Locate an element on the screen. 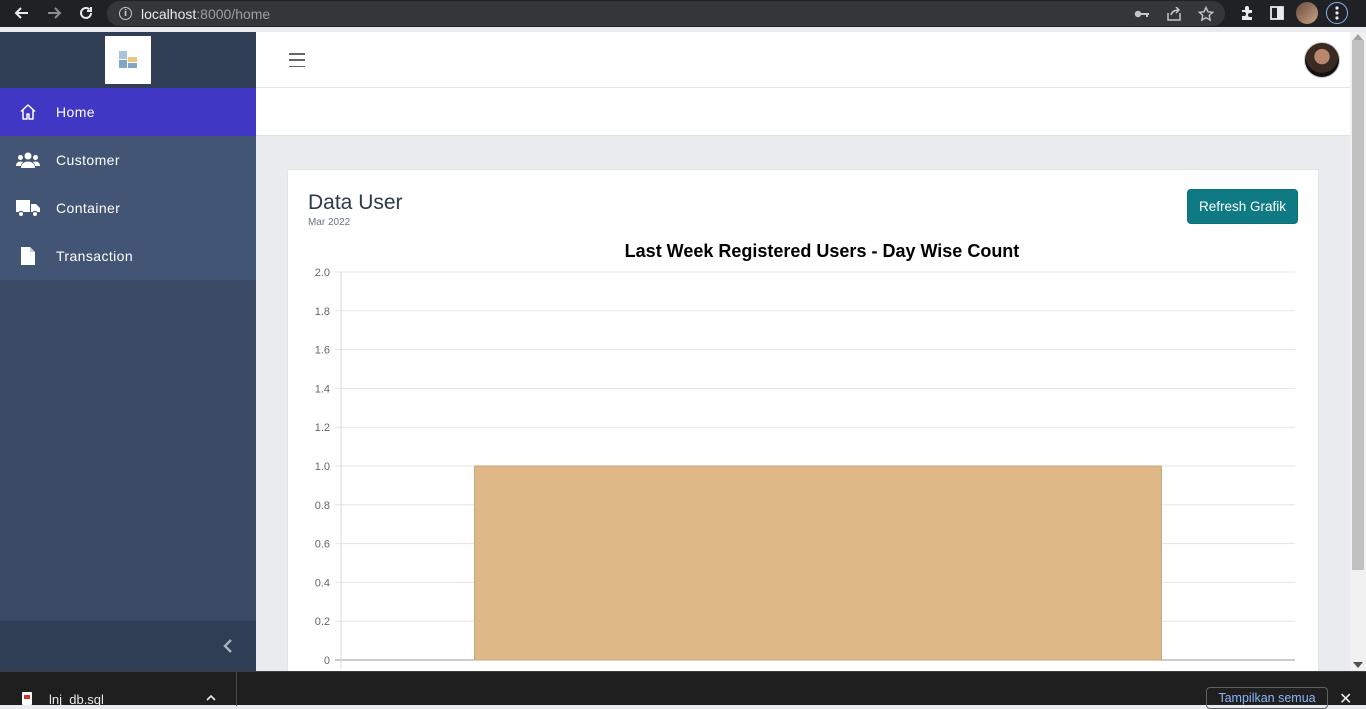 The image size is (1366, 709). scroll-down-arrow-icon is located at coordinates (1358, 665).